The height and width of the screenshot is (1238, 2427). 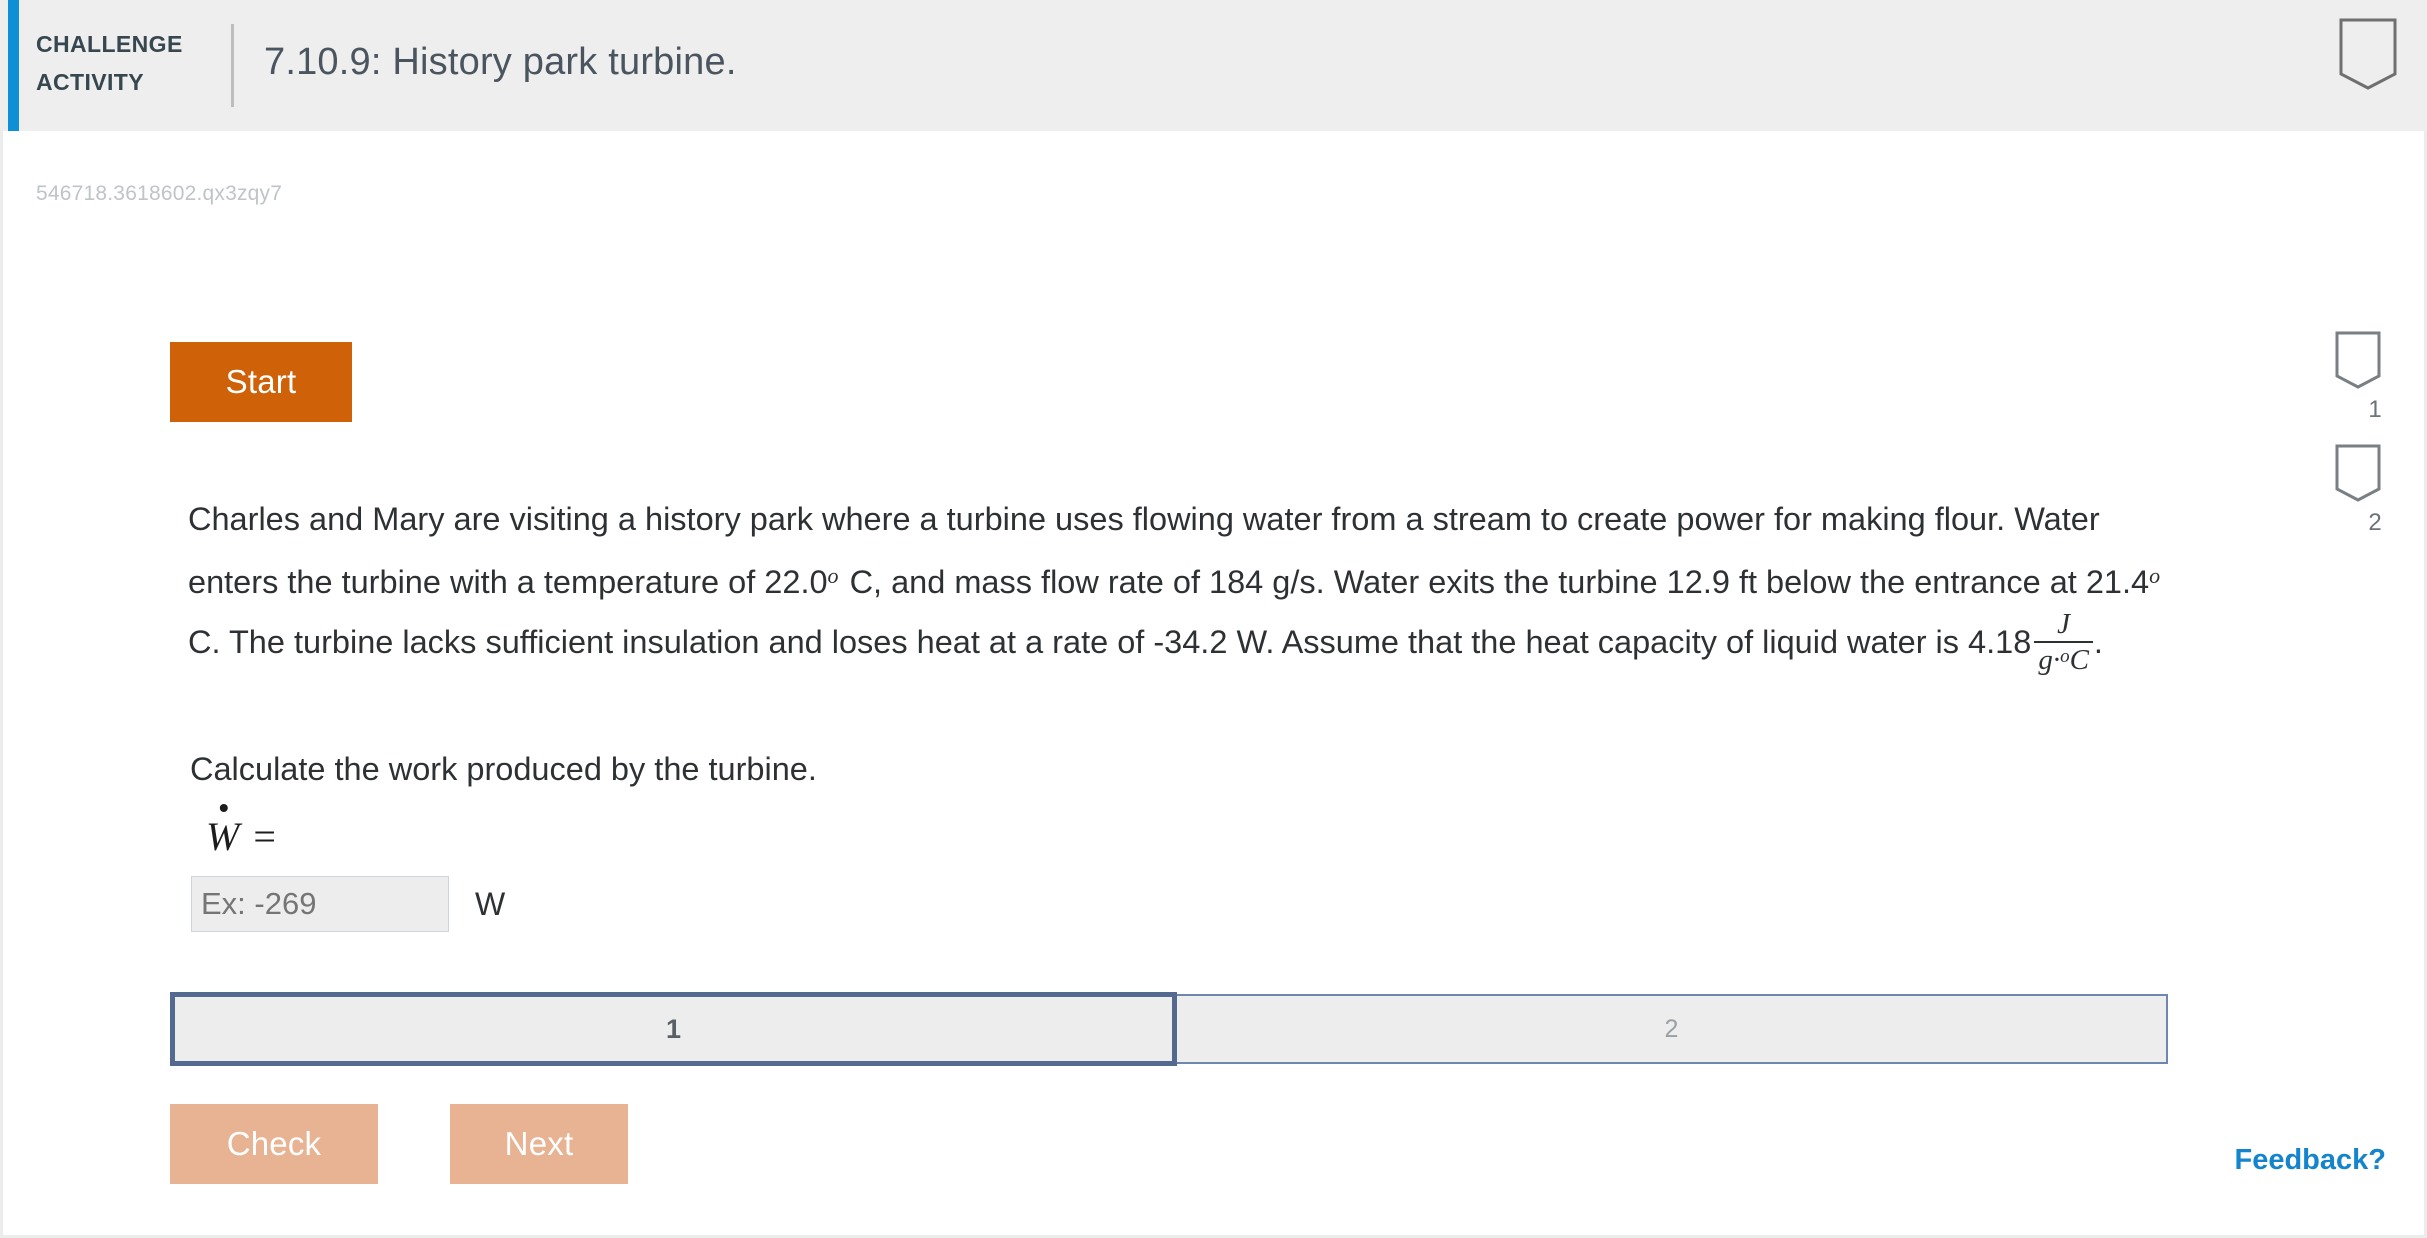 I want to click on answer-symbol-letter: W, so click(x=223, y=836).